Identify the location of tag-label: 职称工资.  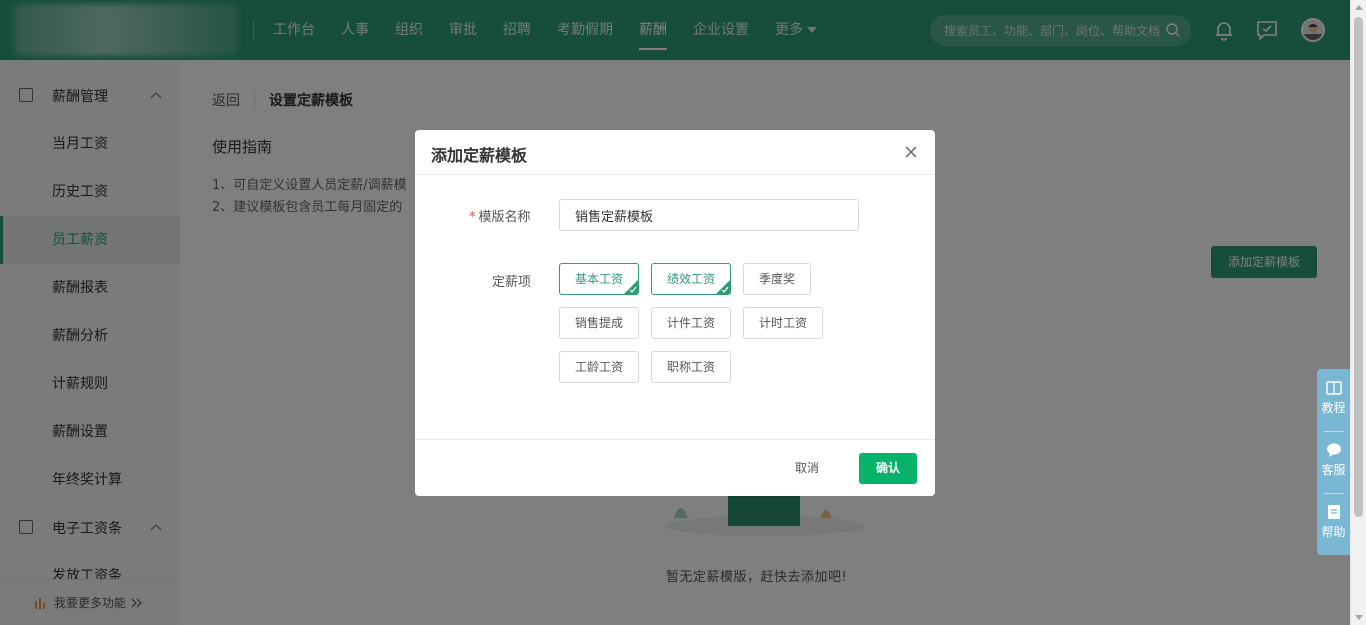
(690, 367).